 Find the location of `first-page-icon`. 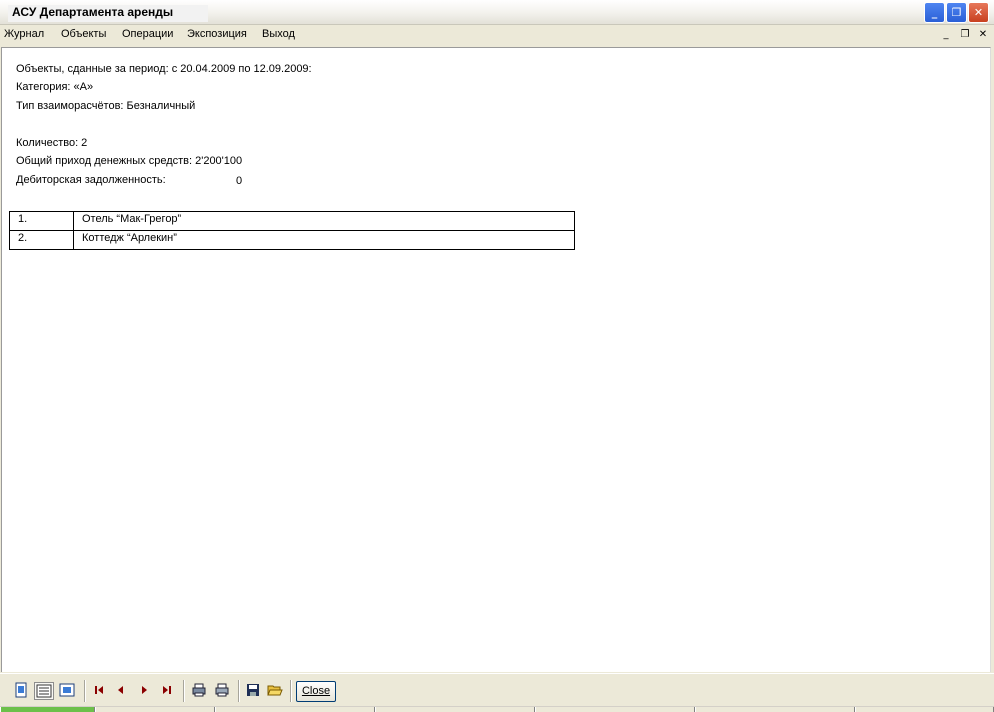

first-page-icon is located at coordinates (99, 691).